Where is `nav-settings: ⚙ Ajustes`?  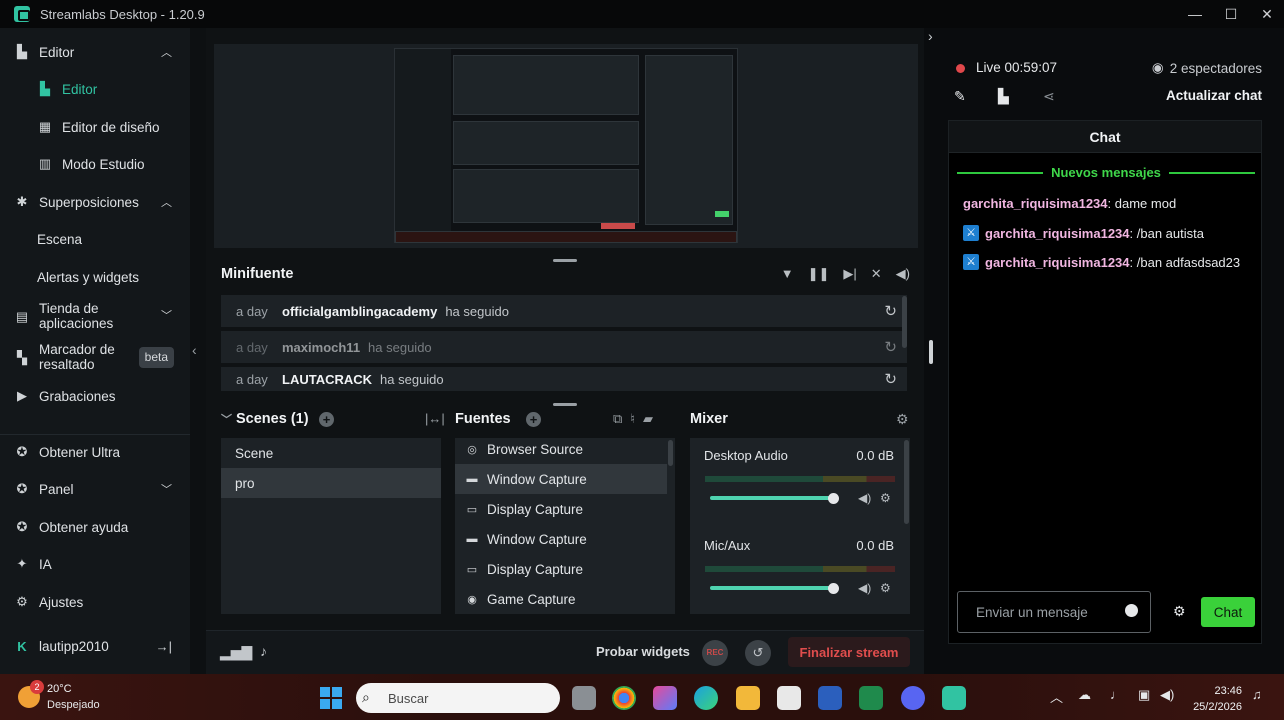
nav-settings: ⚙ Ajustes is located at coordinates (95, 602).